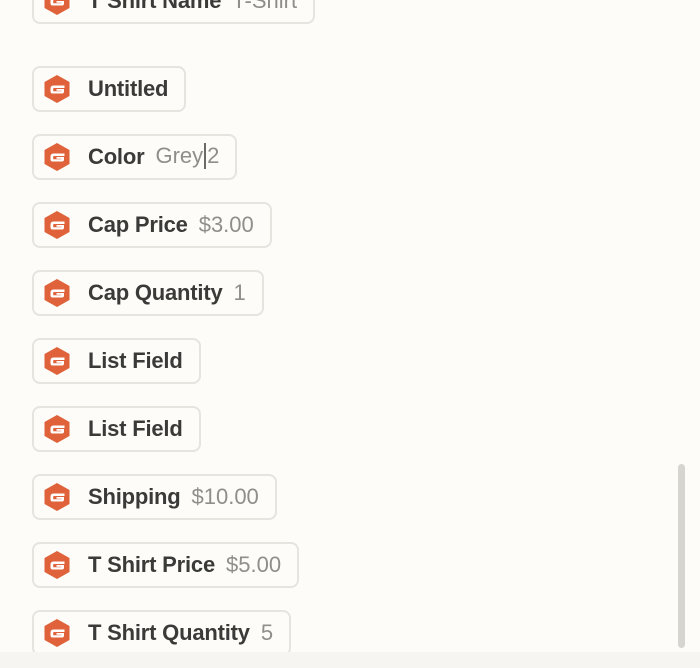 The image size is (700, 668). Describe the element at coordinates (134, 496) in the screenshot. I see `field-label: Shipping` at that location.